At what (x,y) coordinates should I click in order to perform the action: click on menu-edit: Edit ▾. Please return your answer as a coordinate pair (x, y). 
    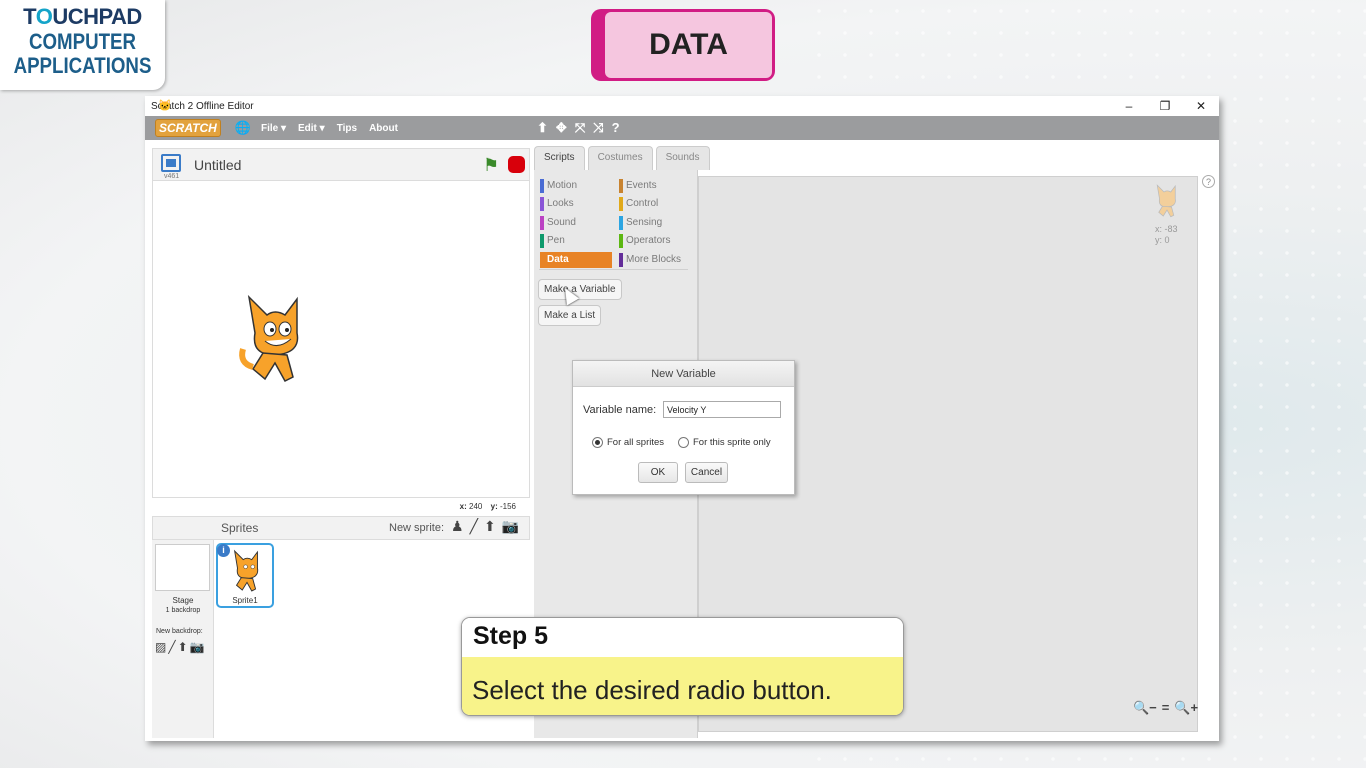
    Looking at the image, I should click on (311, 128).